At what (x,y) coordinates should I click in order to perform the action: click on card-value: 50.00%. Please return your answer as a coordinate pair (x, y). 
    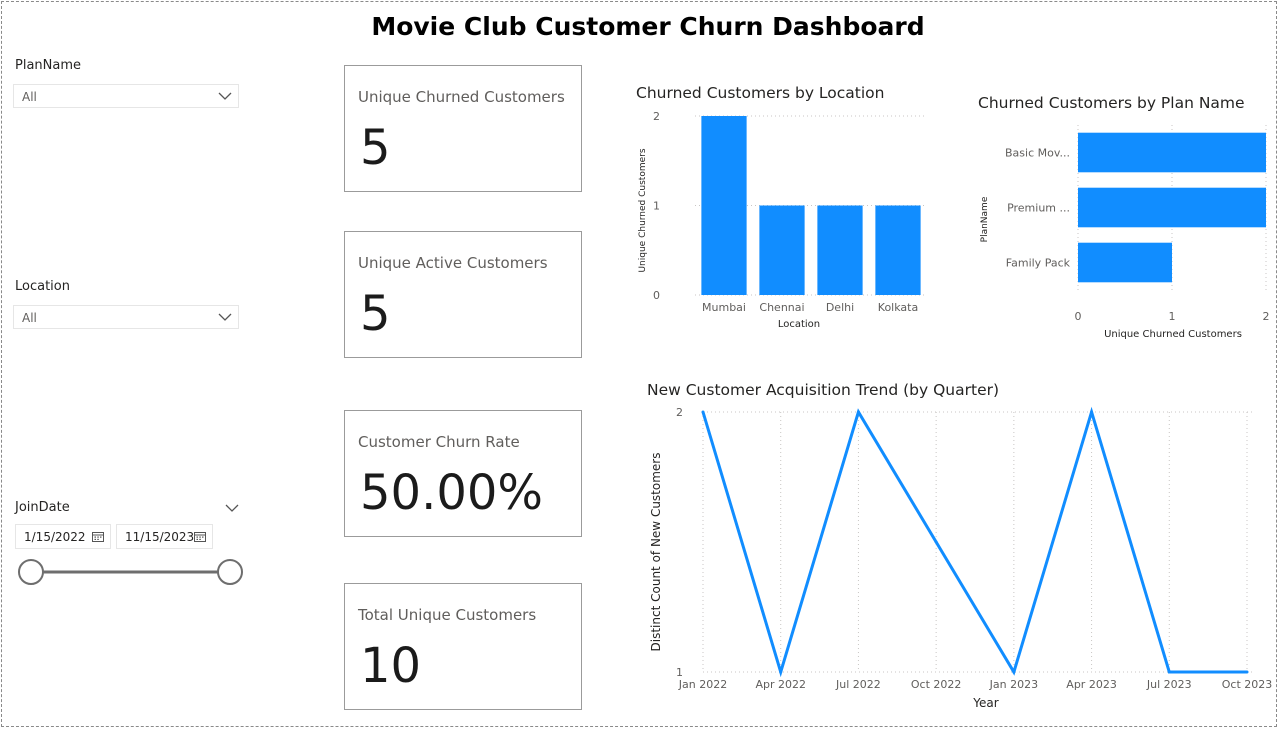
    Looking at the image, I should click on (452, 493).